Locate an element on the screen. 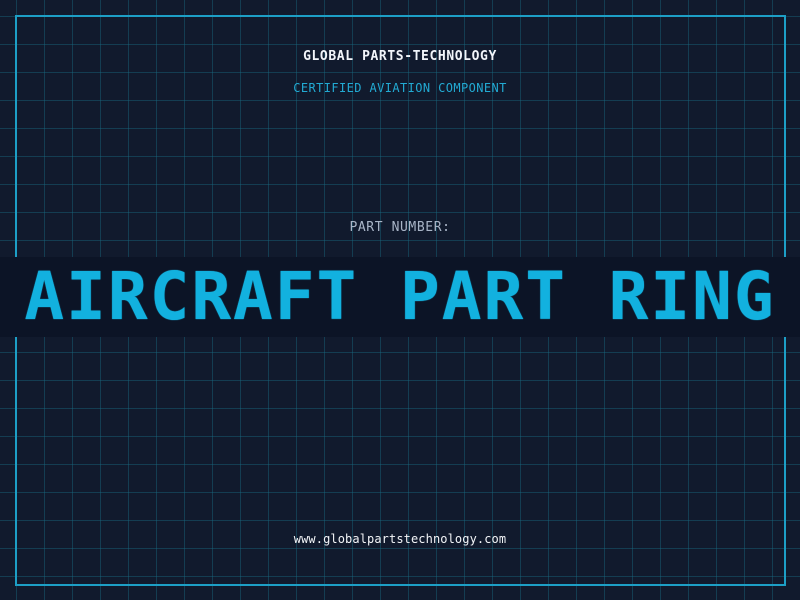 This screenshot has height=600, width=800. part-title-band: AIRCRAFT PART RING is located at coordinates (400, 297).